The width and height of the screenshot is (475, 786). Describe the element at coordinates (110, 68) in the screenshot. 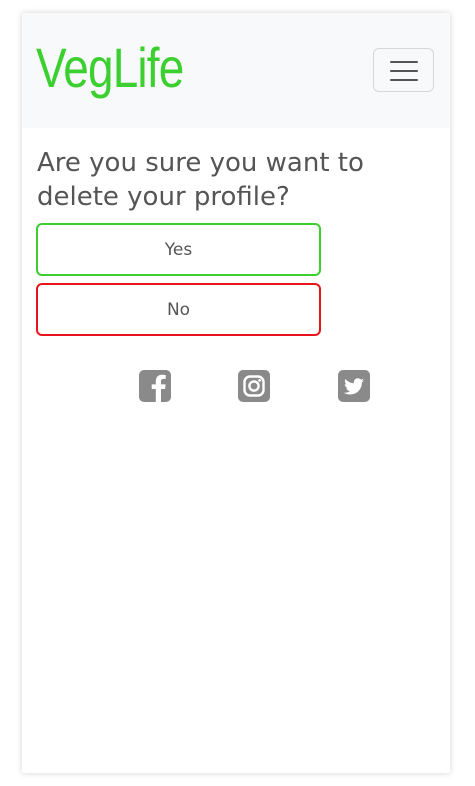

I see `brand-logo: VegLife` at that location.